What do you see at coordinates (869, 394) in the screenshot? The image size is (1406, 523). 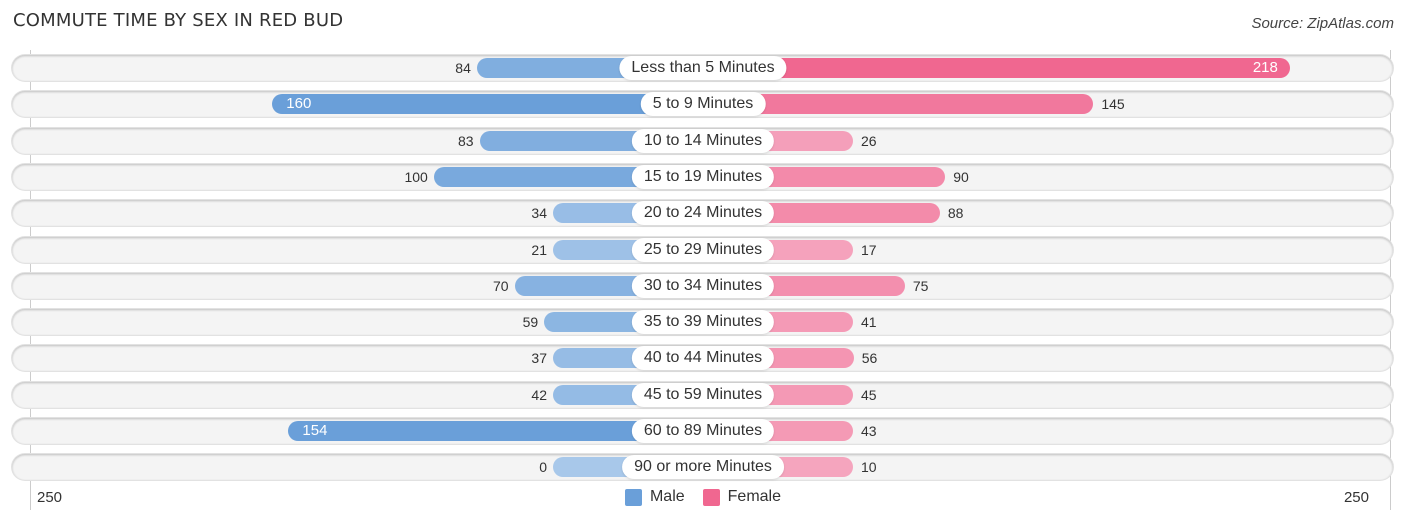 I see `value-label-female: 45` at bounding box center [869, 394].